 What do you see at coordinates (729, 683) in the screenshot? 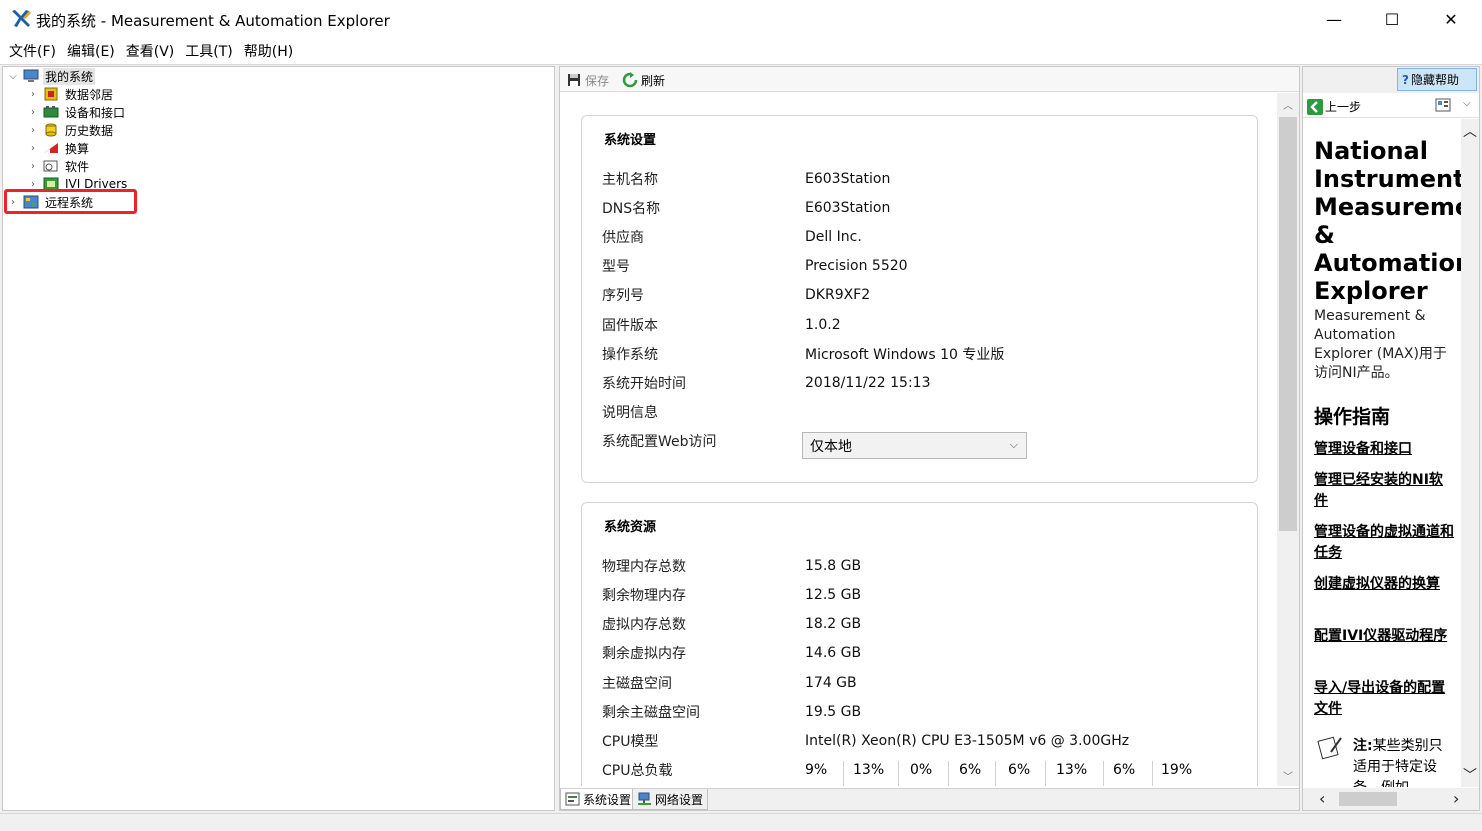
I see `property-row: 主磁盘空间 174 GB` at bounding box center [729, 683].